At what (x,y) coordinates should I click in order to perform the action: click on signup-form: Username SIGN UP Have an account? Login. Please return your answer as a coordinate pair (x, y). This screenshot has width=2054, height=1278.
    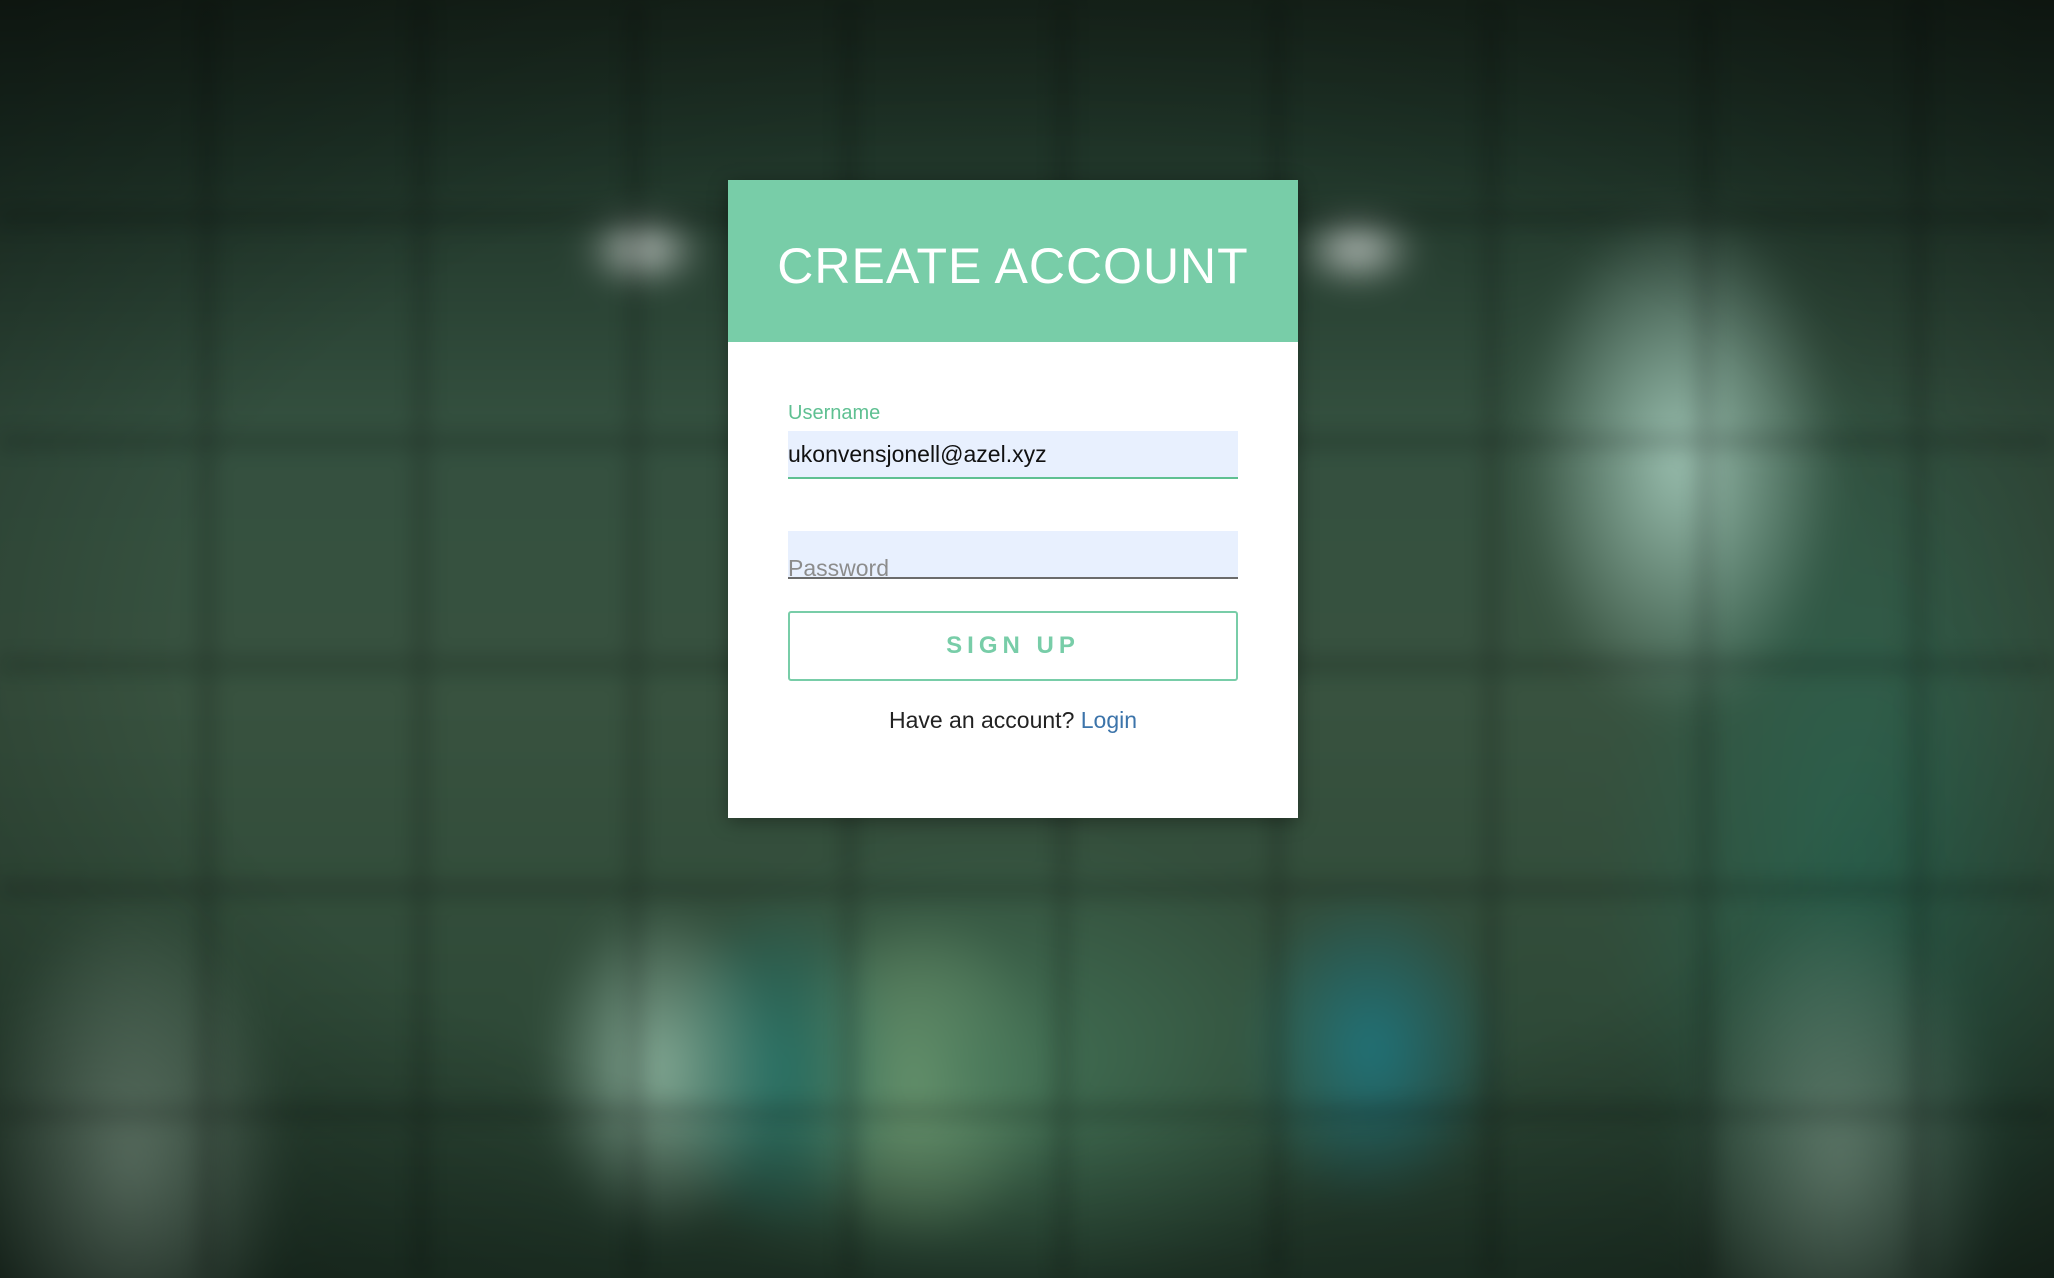
    Looking at the image, I should click on (1013, 538).